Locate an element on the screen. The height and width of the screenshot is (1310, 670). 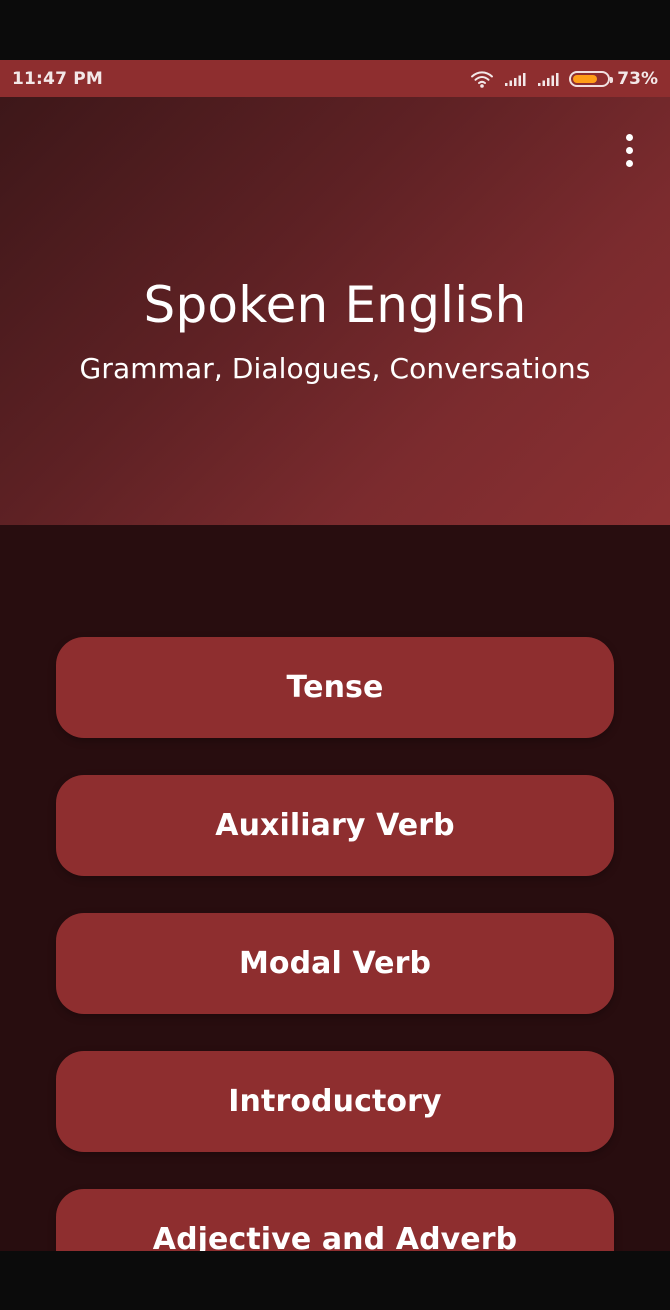
battery-percent: 73% is located at coordinates (637, 78).